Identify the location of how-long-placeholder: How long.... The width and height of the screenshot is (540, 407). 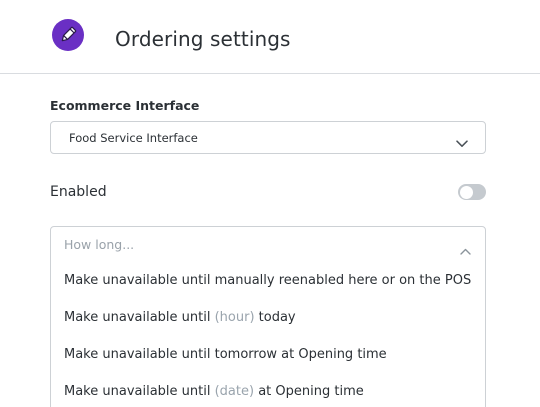
(99, 244).